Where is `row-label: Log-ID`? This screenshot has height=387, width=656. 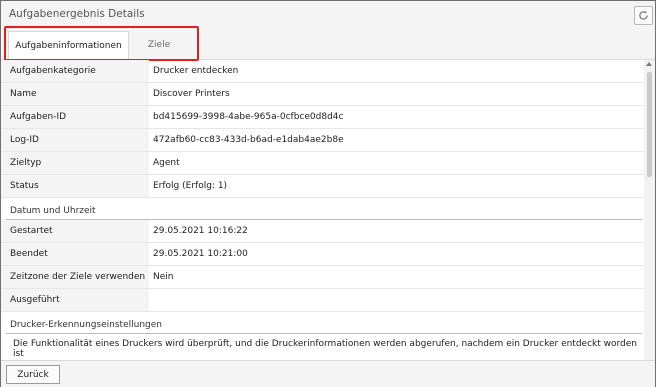 row-label: Log-ID is located at coordinates (75, 140).